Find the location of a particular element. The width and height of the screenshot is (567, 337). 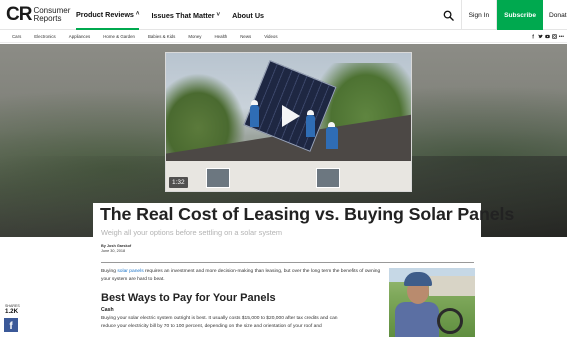

header-tools: Sign In Subscribe Donate is located at coordinates (501, 15).